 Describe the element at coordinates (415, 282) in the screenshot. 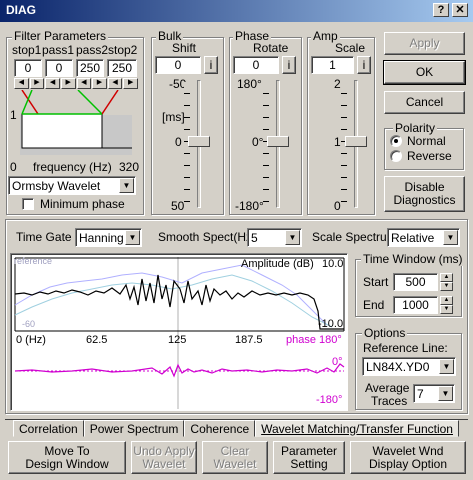

I see `start-input: 500` at that location.